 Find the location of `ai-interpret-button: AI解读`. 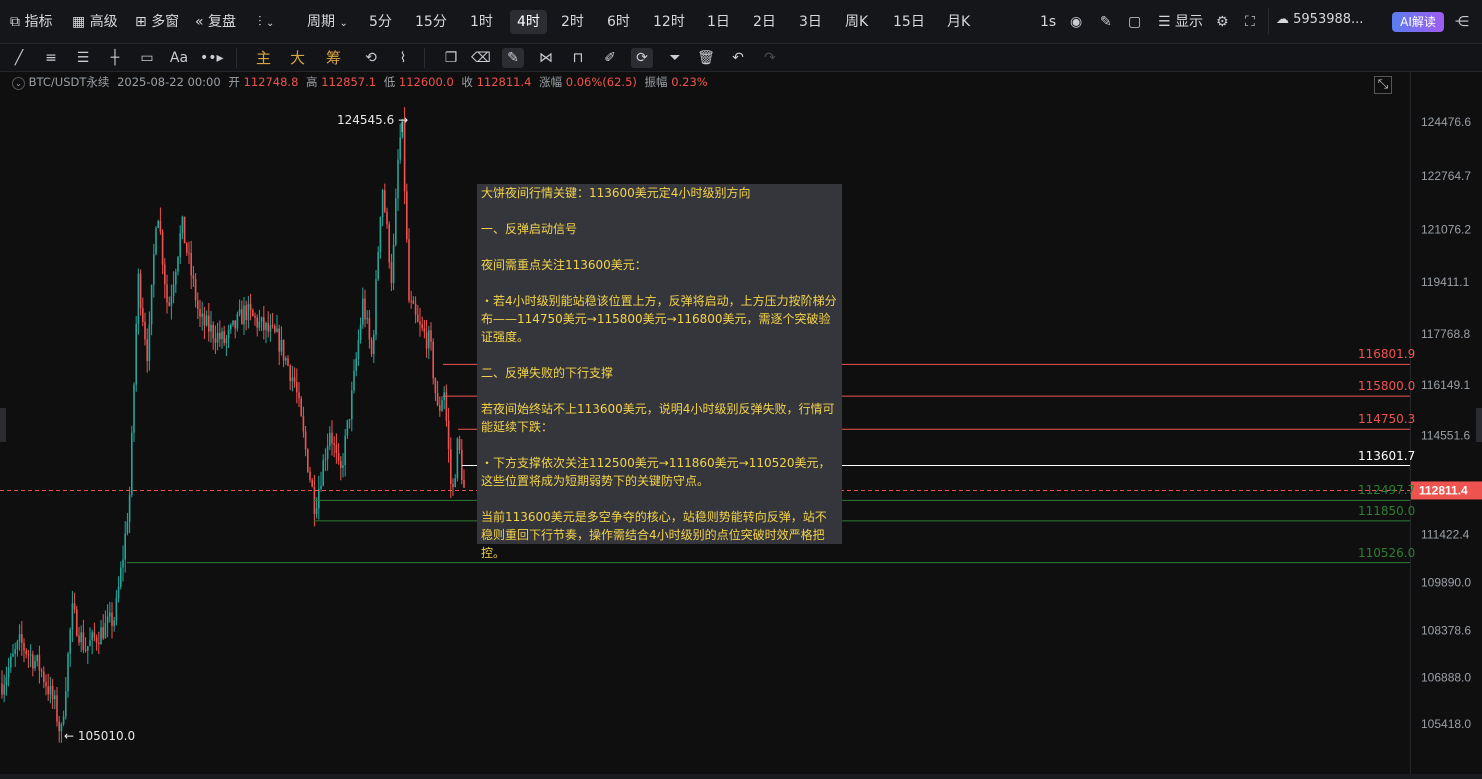

ai-interpret-button: AI解读 is located at coordinates (1418, 22).